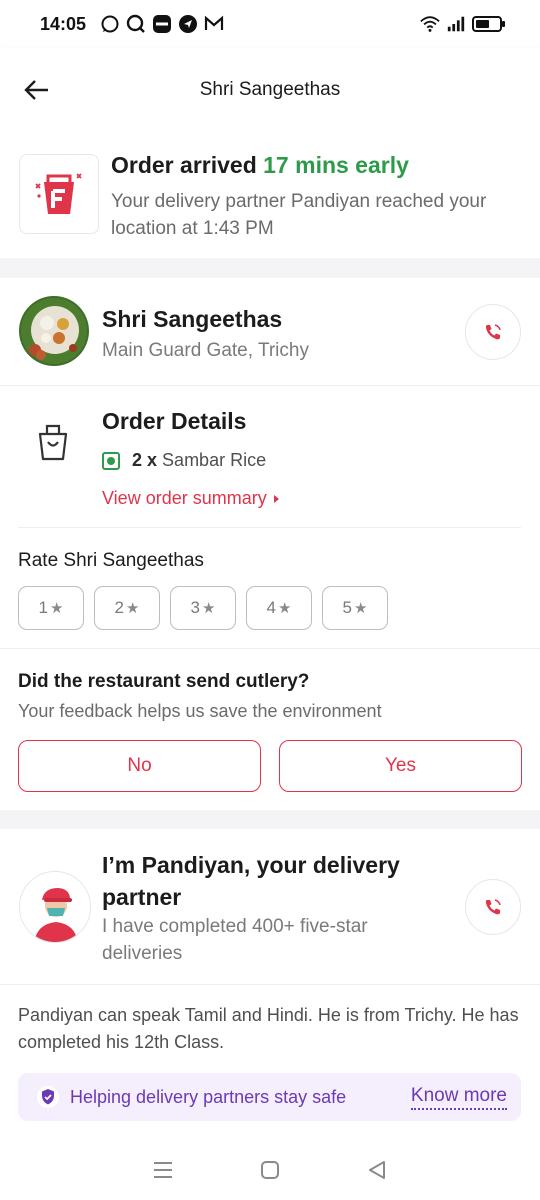 This screenshot has height=1200, width=540. What do you see at coordinates (54, 331) in the screenshot?
I see `restaurant-food-image` at bounding box center [54, 331].